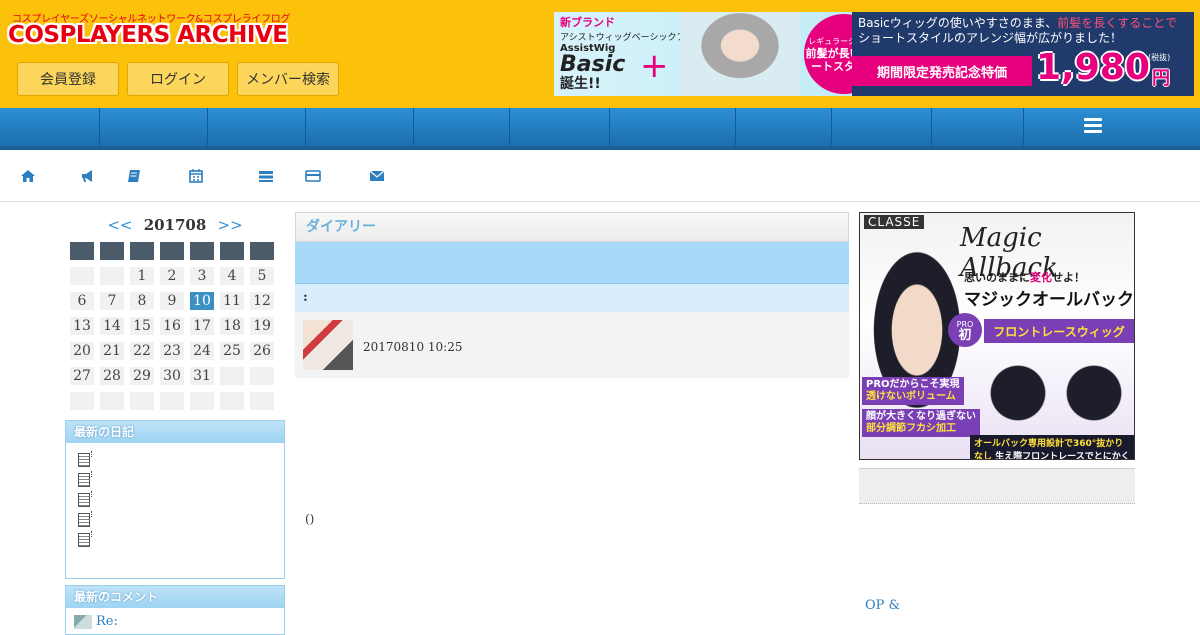  I want to click on right-op-link: OP &, so click(882, 605).